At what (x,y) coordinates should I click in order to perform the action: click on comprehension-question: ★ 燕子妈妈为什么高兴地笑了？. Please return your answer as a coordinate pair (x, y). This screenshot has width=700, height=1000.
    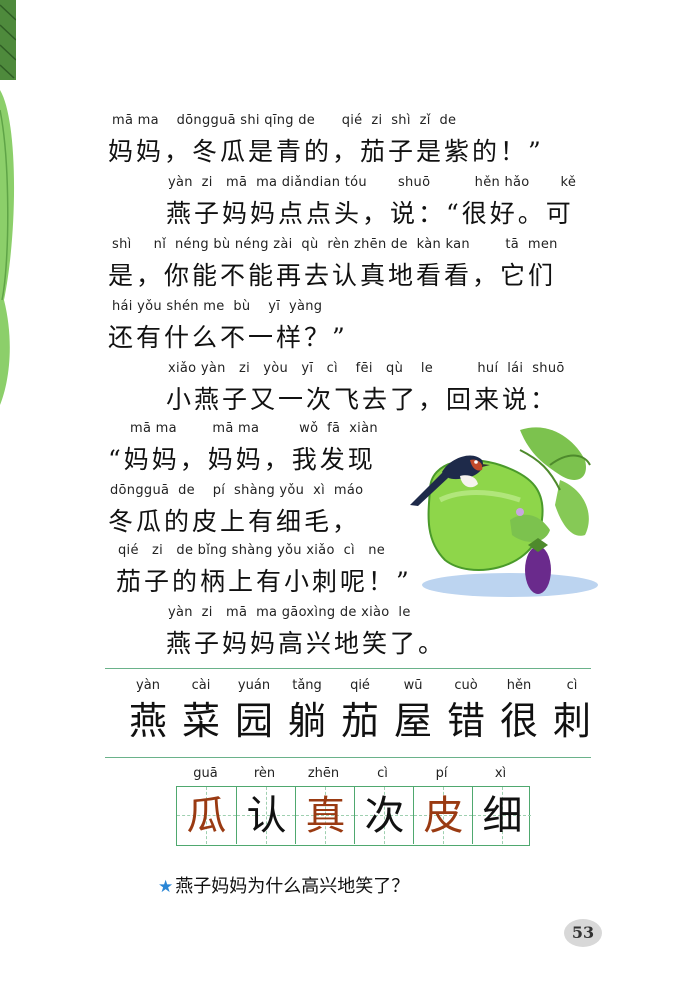
    Looking at the image, I should click on (283, 885).